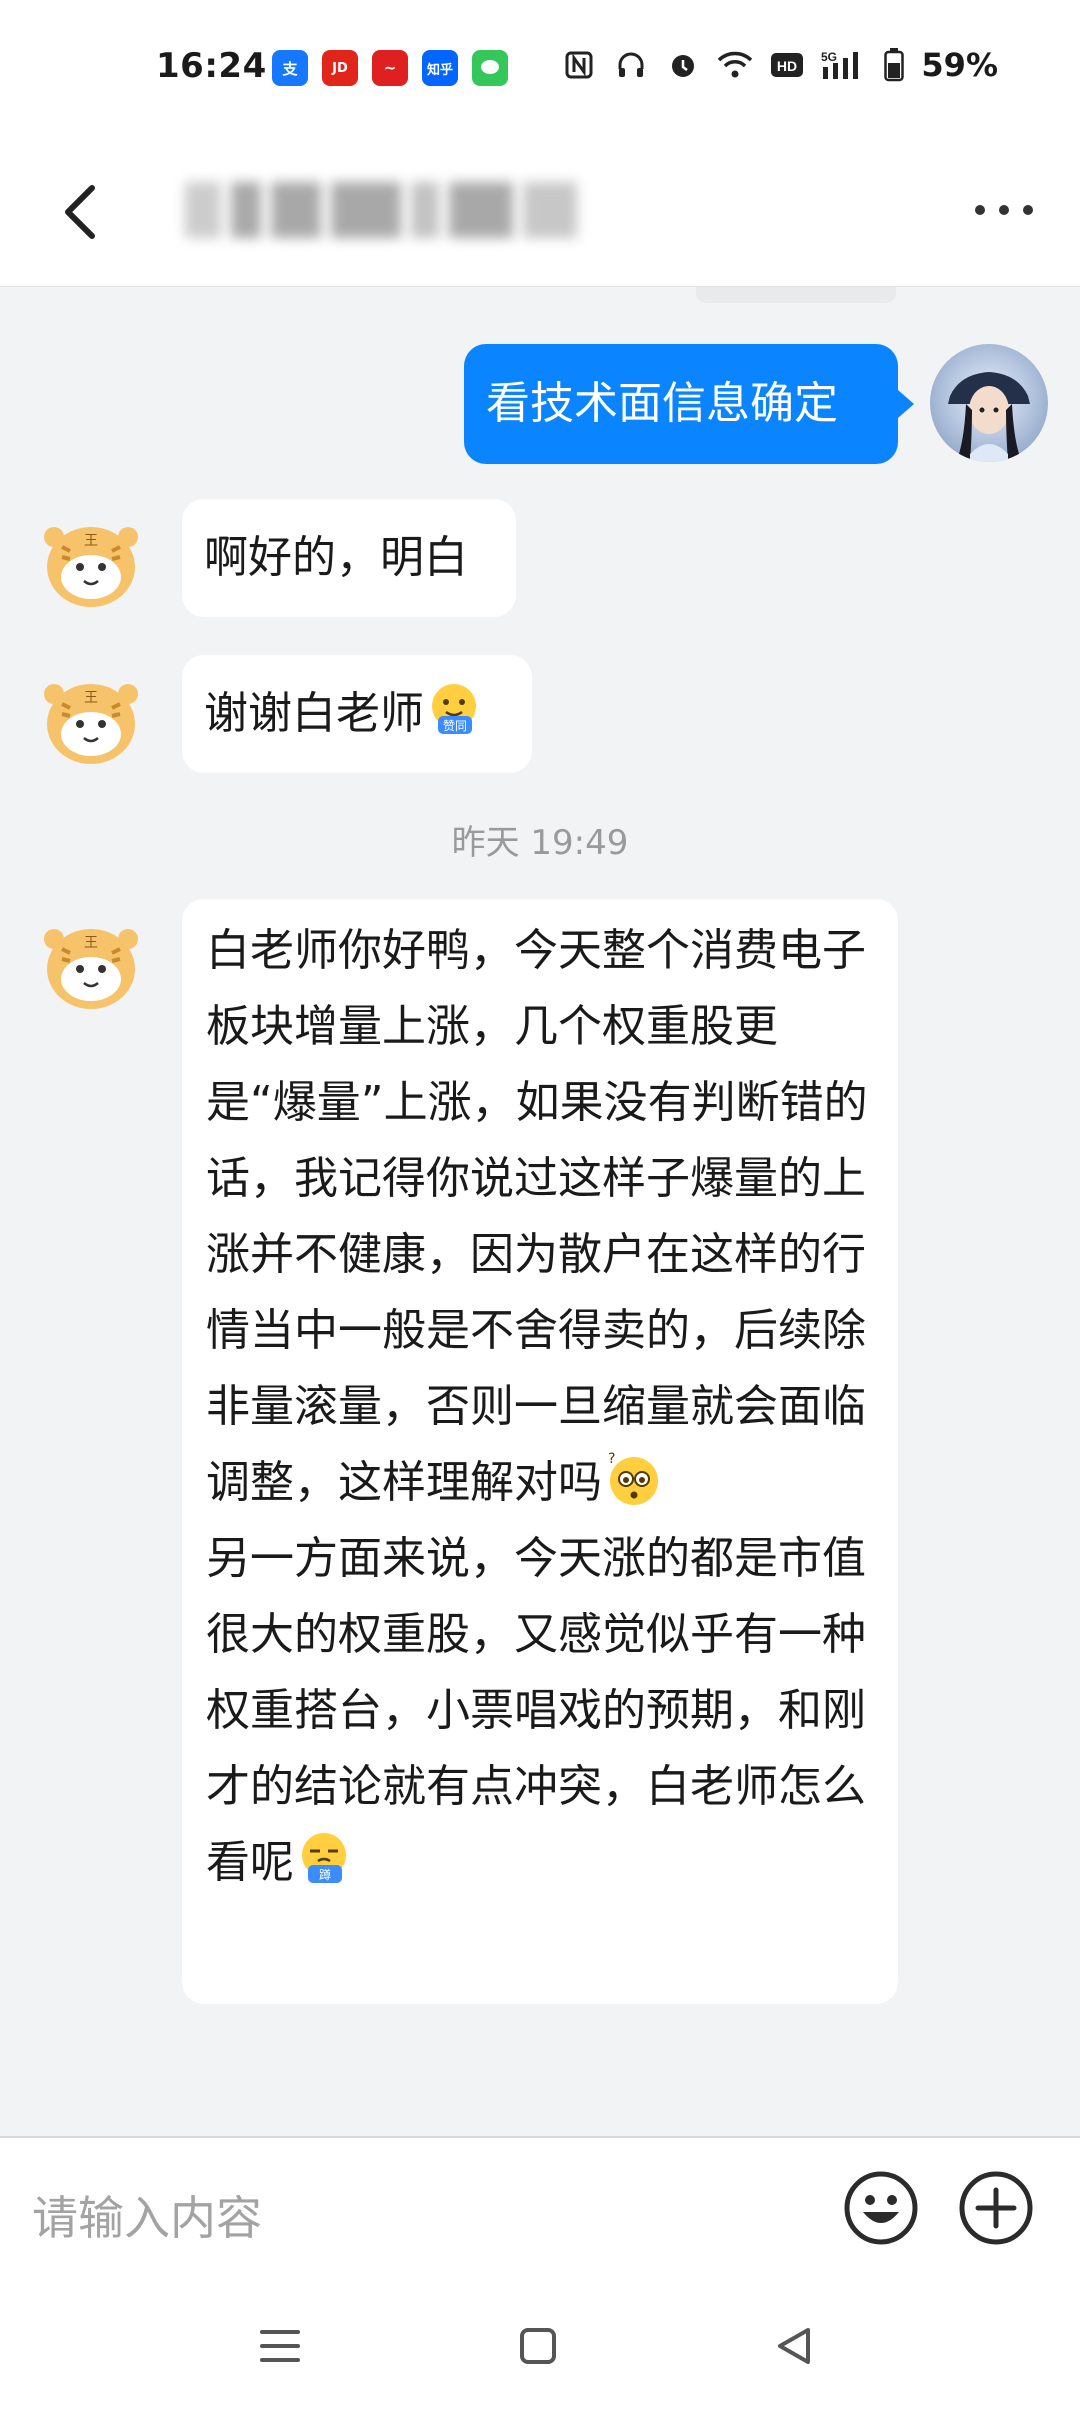  Describe the element at coordinates (336, 557) in the screenshot. I see `message-text: 啊好的，明白` at that location.